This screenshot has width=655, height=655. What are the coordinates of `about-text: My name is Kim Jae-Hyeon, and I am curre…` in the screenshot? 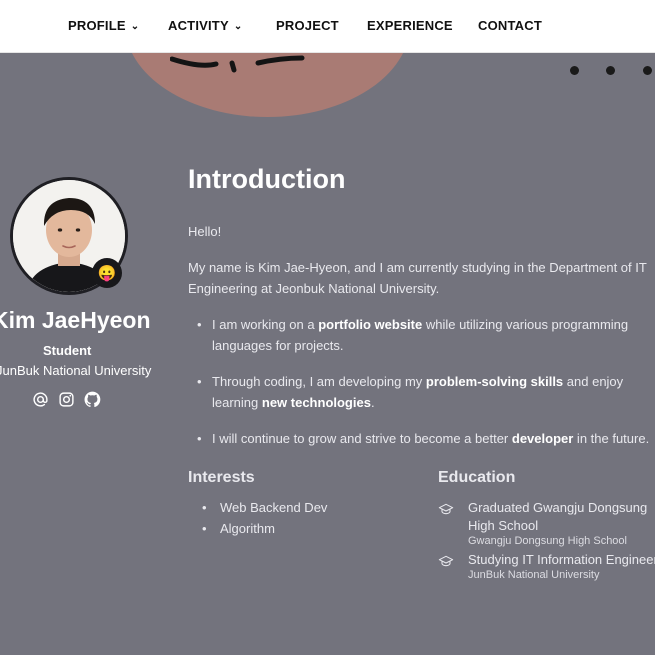 It's located at (417, 278).